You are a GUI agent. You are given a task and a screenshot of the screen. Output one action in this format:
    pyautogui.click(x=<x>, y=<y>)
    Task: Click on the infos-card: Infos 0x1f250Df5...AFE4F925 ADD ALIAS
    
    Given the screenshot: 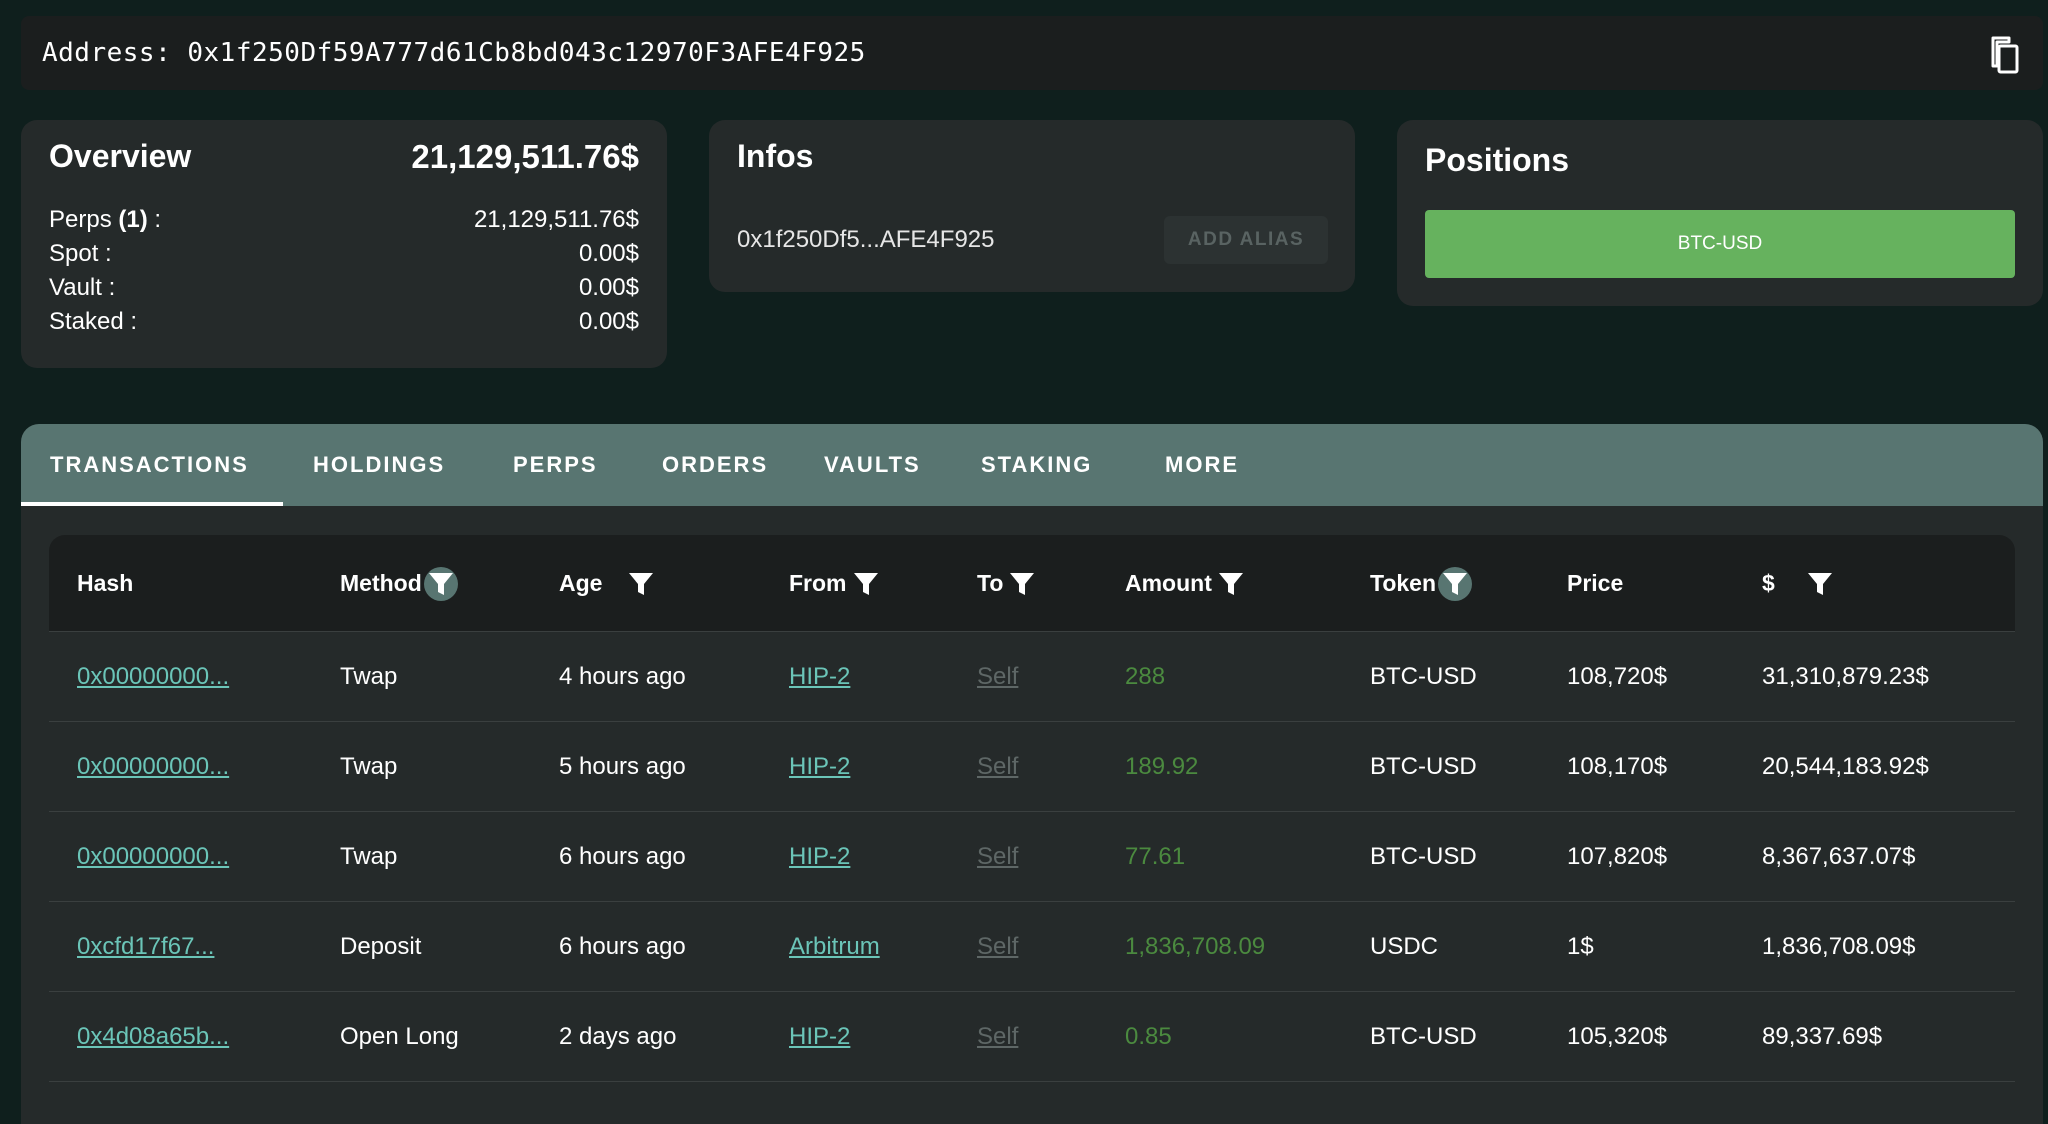 What is the action you would take?
    pyautogui.click(x=1032, y=206)
    